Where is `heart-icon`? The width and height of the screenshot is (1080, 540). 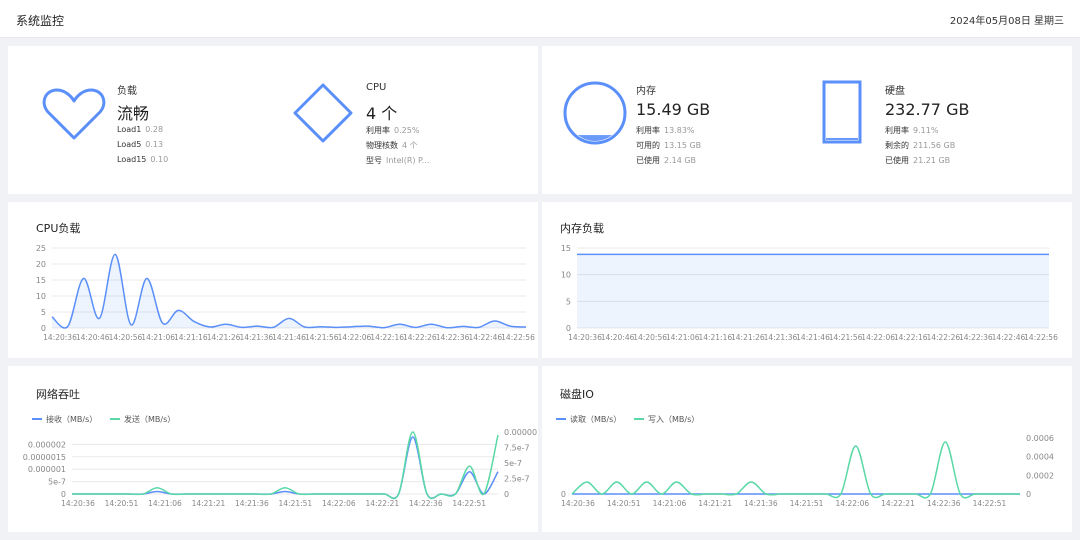
heart-icon is located at coordinates (74, 114).